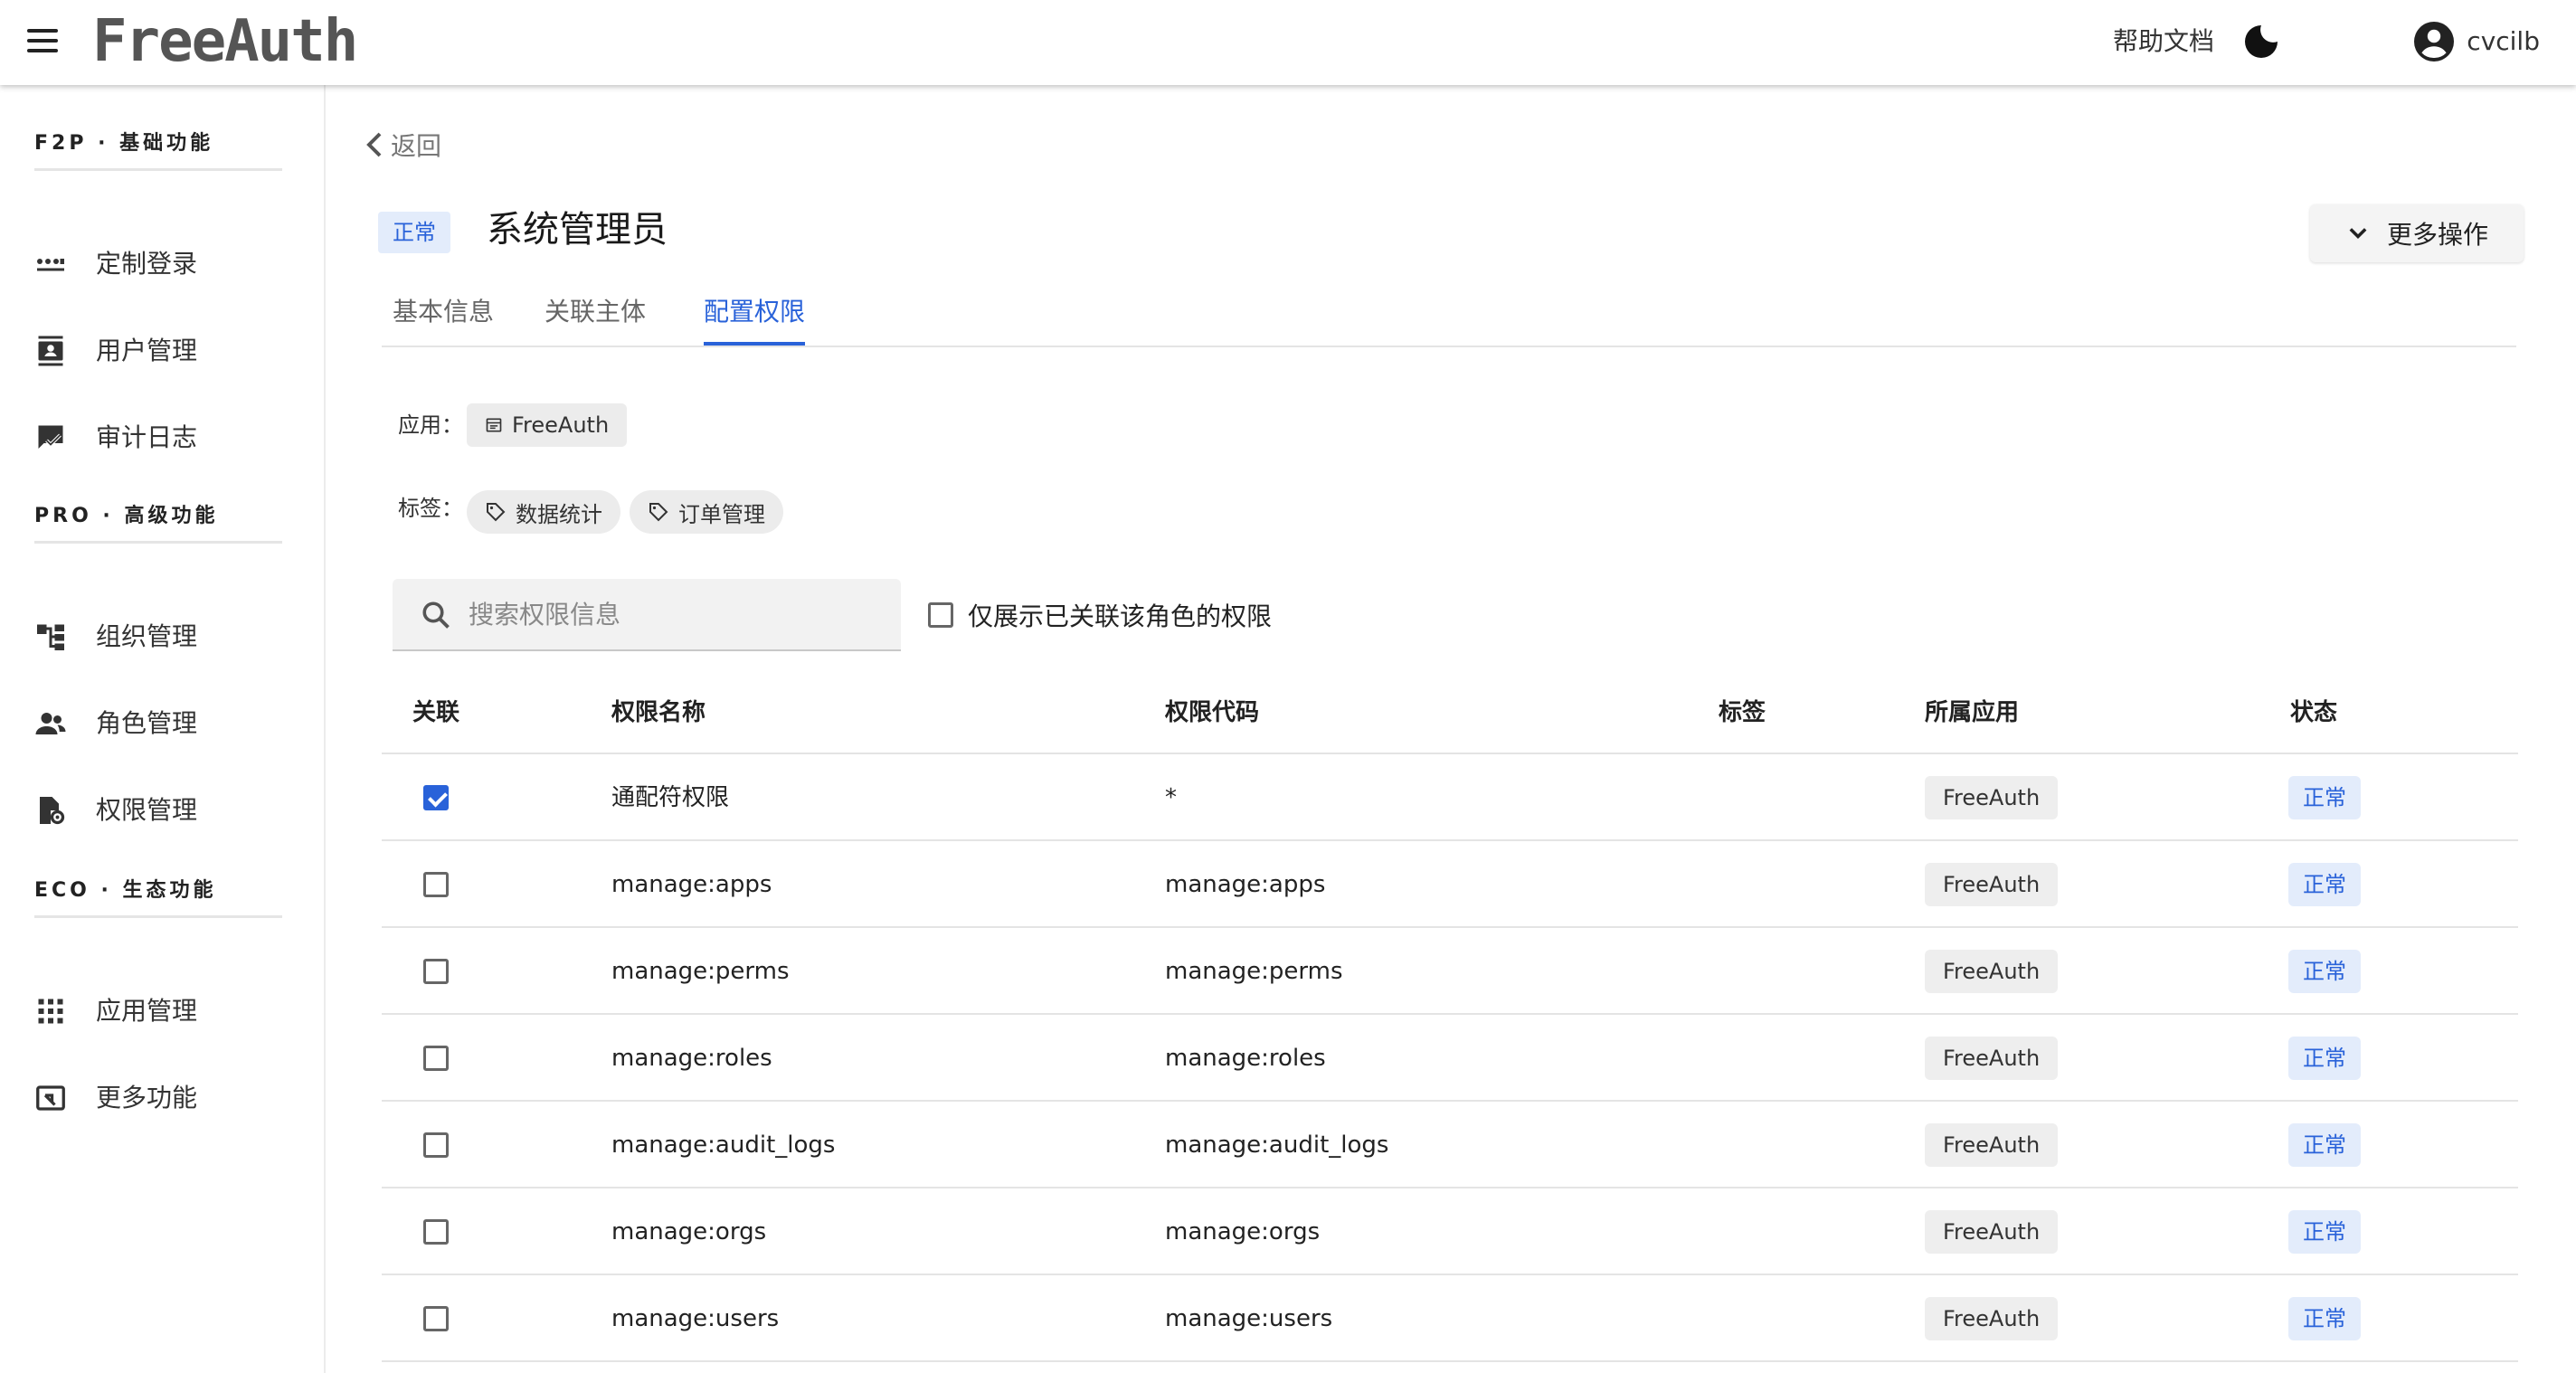 Image resolution: width=2576 pixels, height=1373 pixels. I want to click on page-title: 系统管理员, so click(577, 230).